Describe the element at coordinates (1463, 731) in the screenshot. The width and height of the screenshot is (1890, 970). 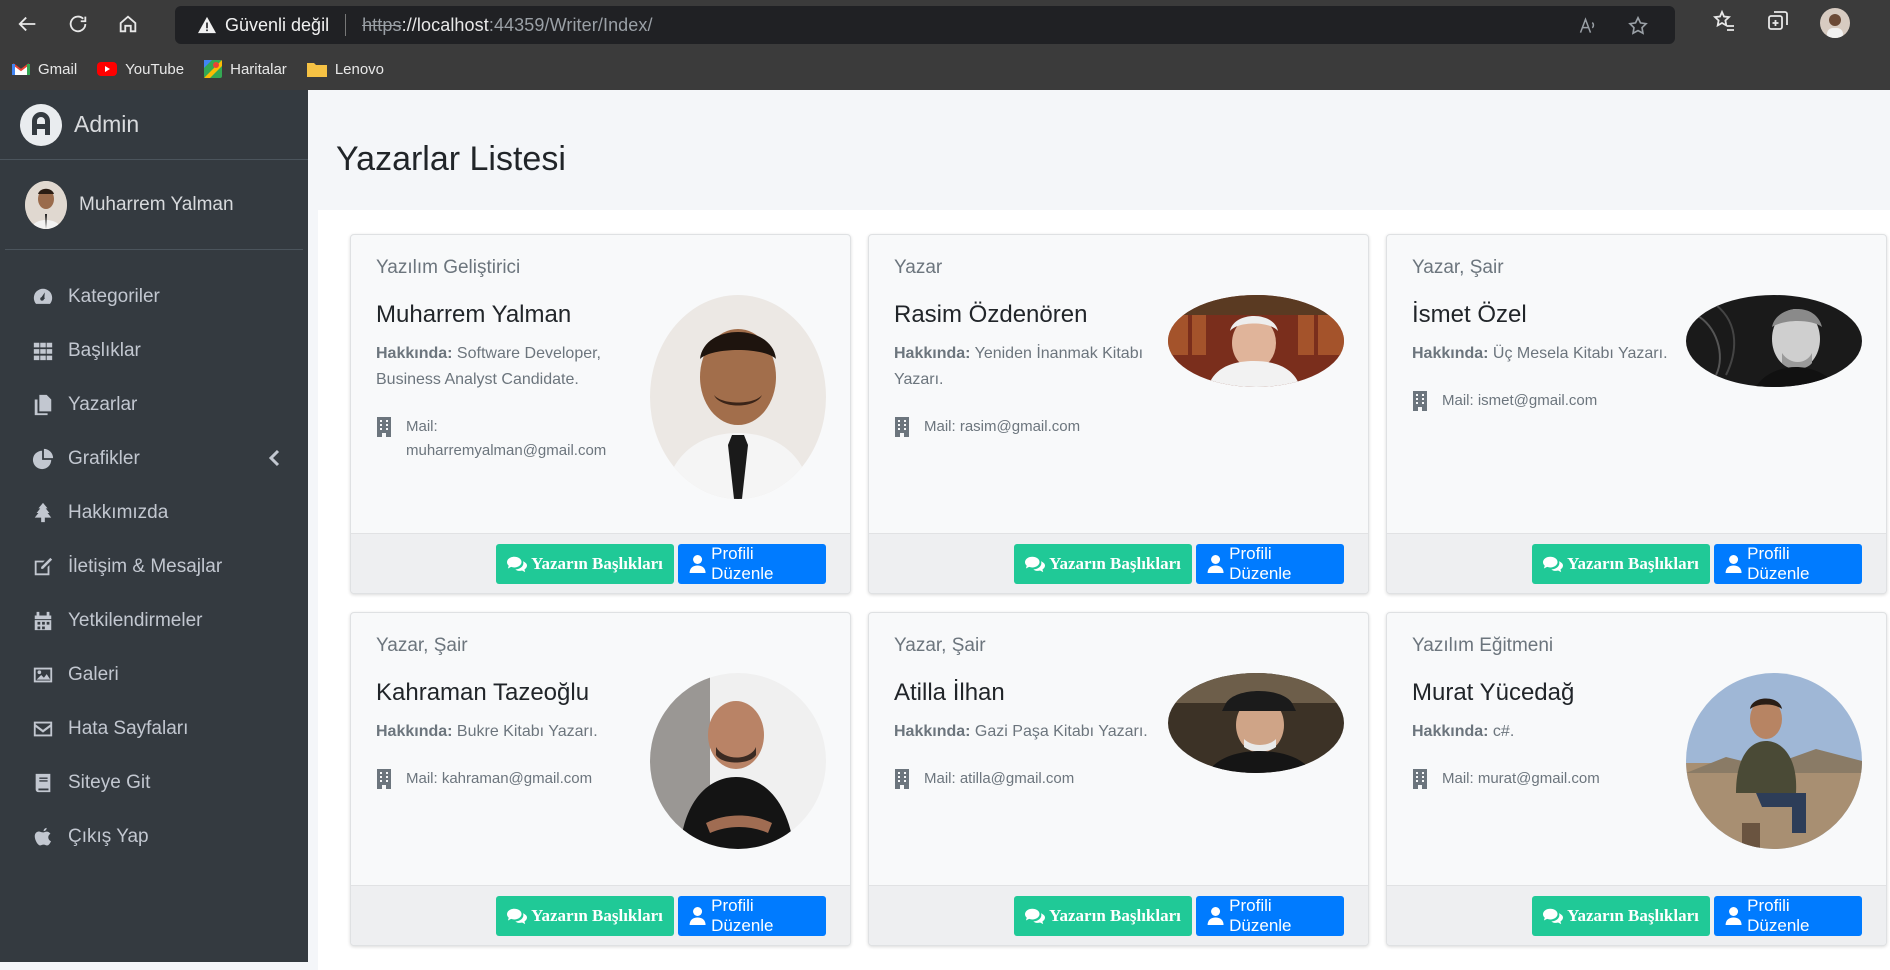
I see `writer-about: Hakkında: c#.` at that location.